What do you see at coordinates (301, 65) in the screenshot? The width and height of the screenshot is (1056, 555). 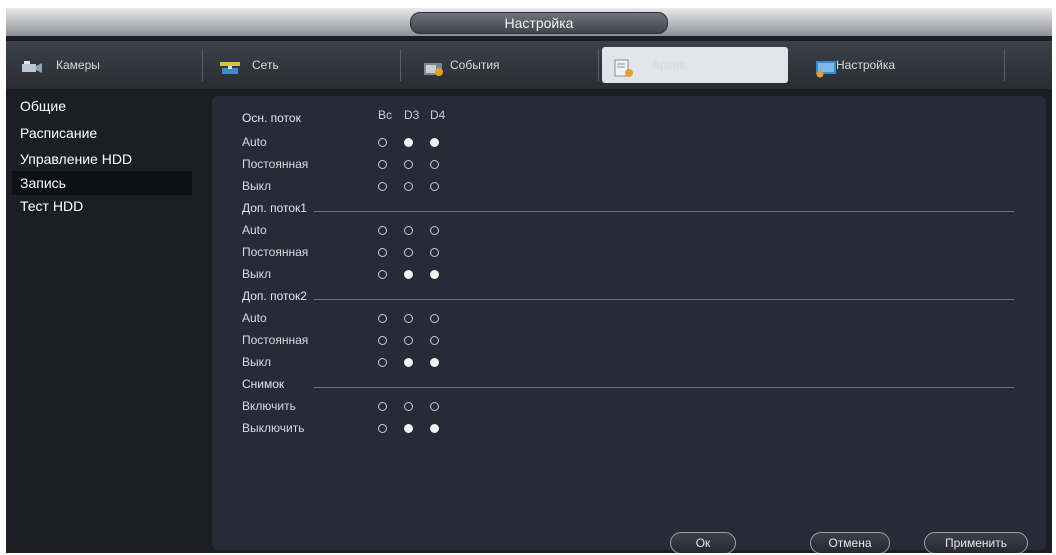 I see `tab-network: Сеть` at bounding box center [301, 65].